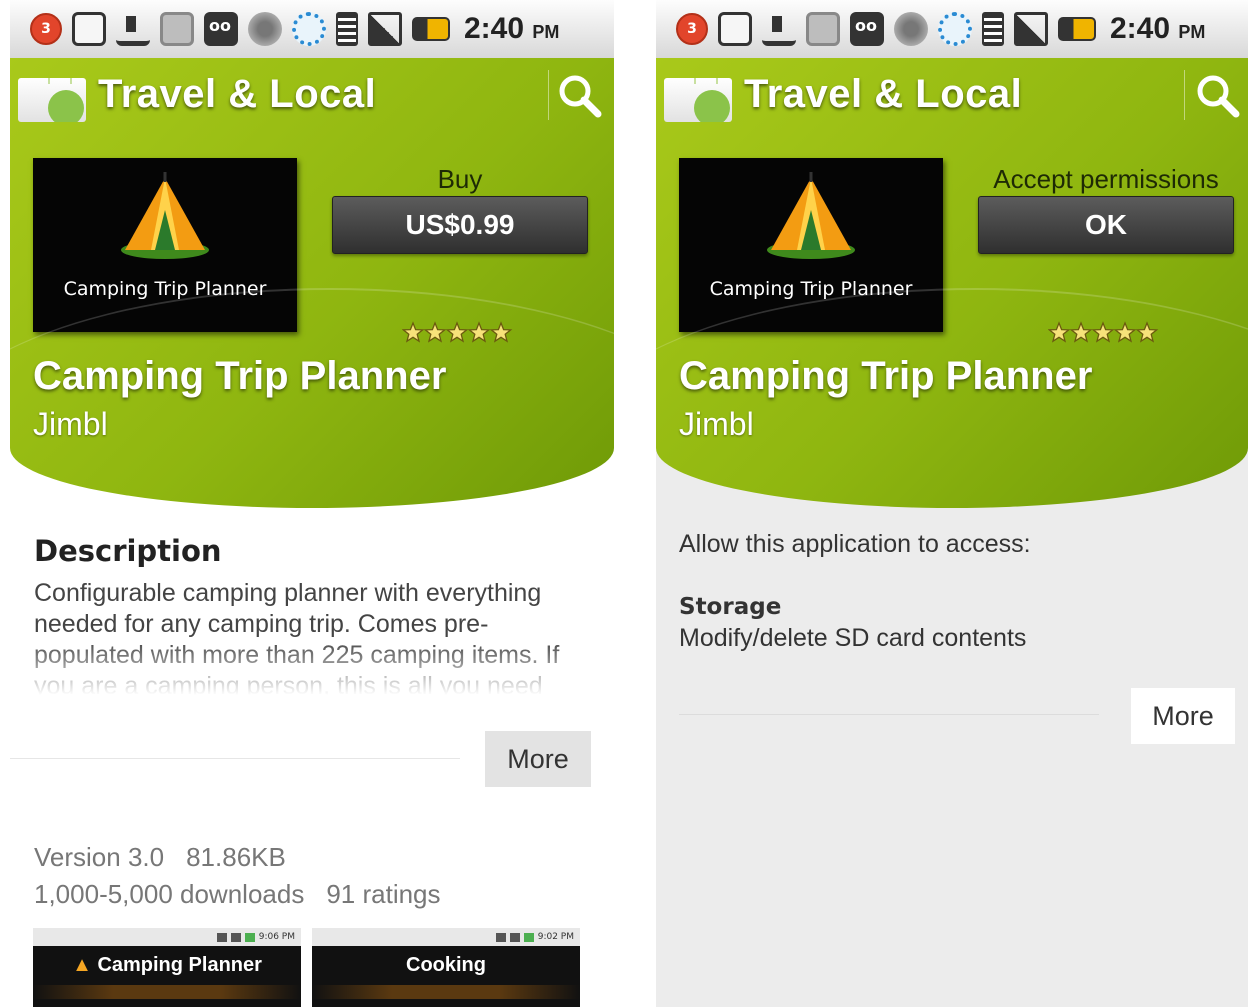 The image size is (1248, 1007). What do you see at coordinates (171, 857) in the screenshot?
I see `version-info: Version 3.0 81.86KB` at bounding box center [171, 857].